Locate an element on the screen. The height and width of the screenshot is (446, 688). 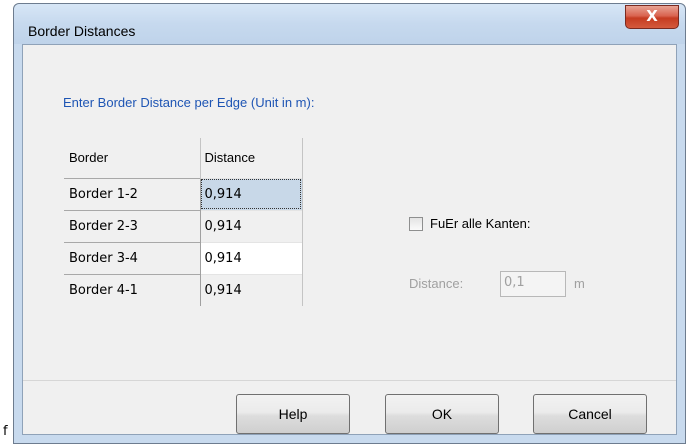
table-row: Border 1-2 0,914 is located at coordinates (183, 193).